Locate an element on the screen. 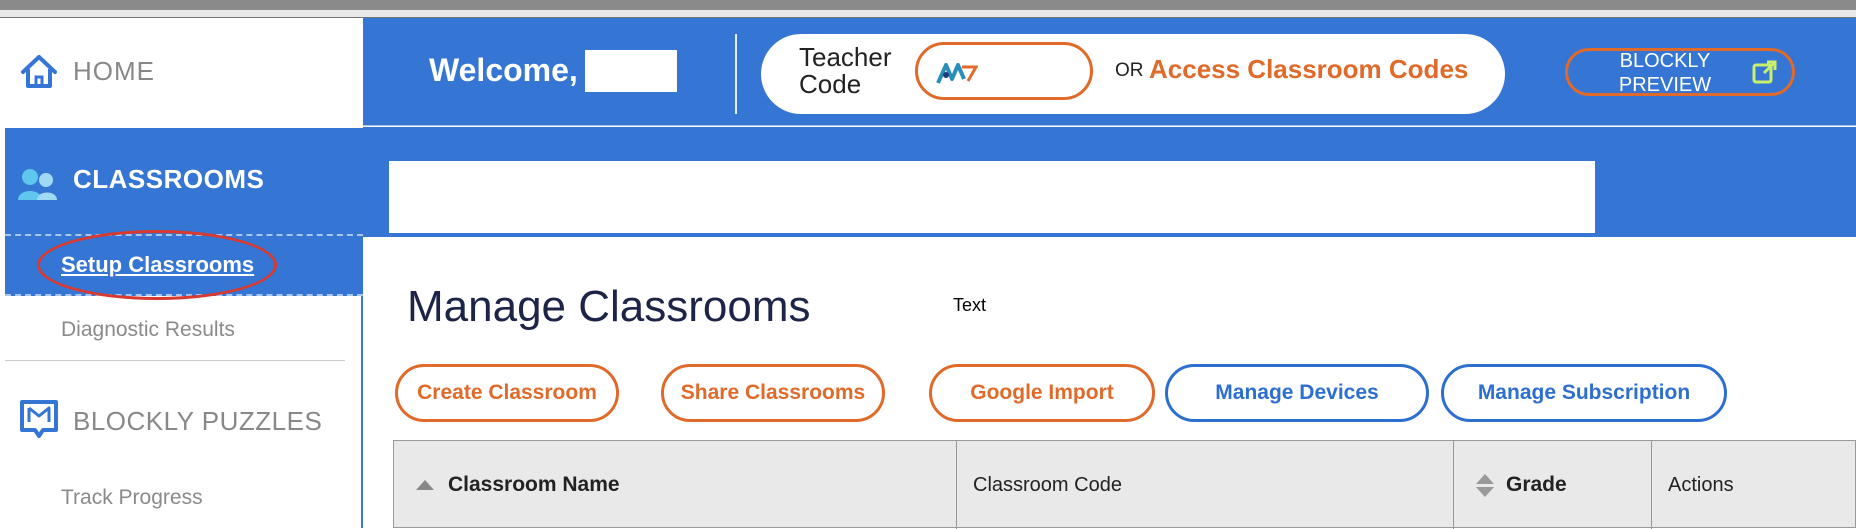  teacher-code-label: Teacher Code is located at coordinates (845, 71).